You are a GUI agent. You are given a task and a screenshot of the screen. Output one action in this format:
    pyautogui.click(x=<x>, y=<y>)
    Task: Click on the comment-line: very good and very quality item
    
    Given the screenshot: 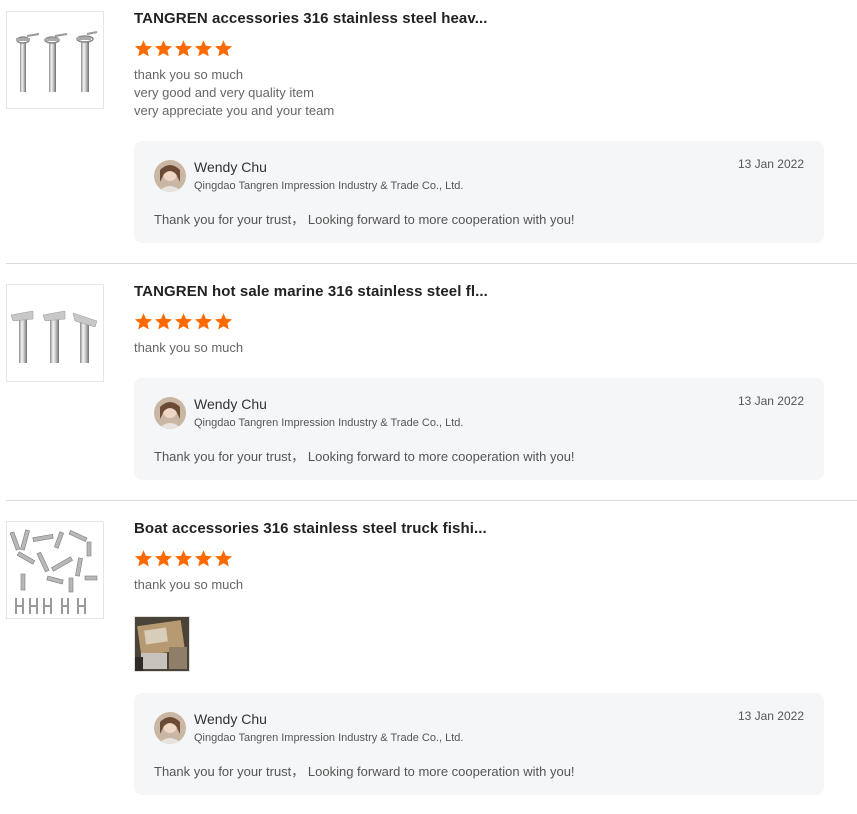 What is the action you would take?
    pyautogui.click(x=224, y=92)
    